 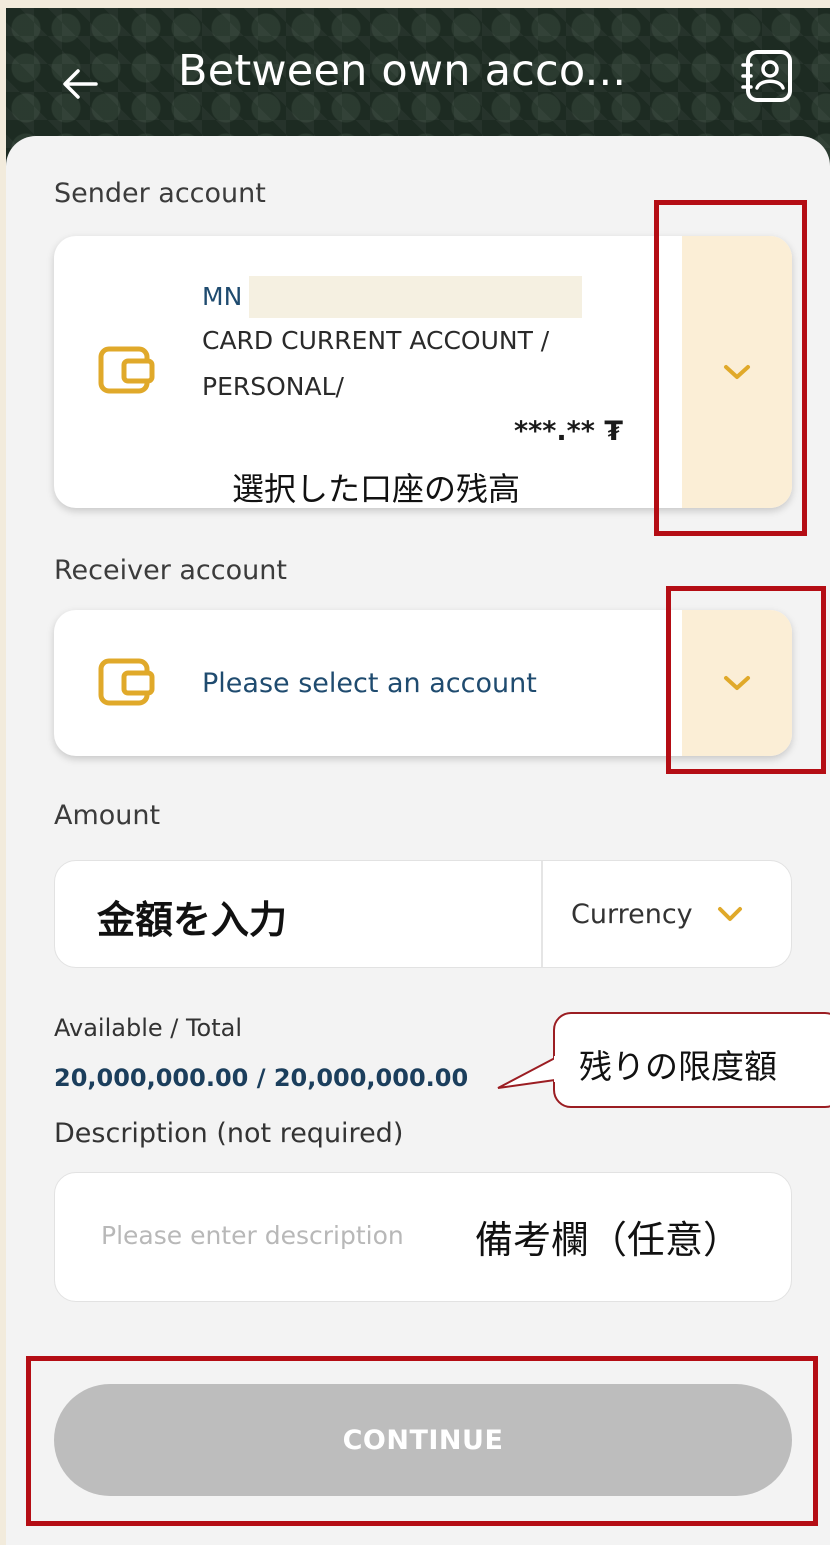 I want to click on sender-account-owner: PERSONAL/, so click(x=273, y=386).